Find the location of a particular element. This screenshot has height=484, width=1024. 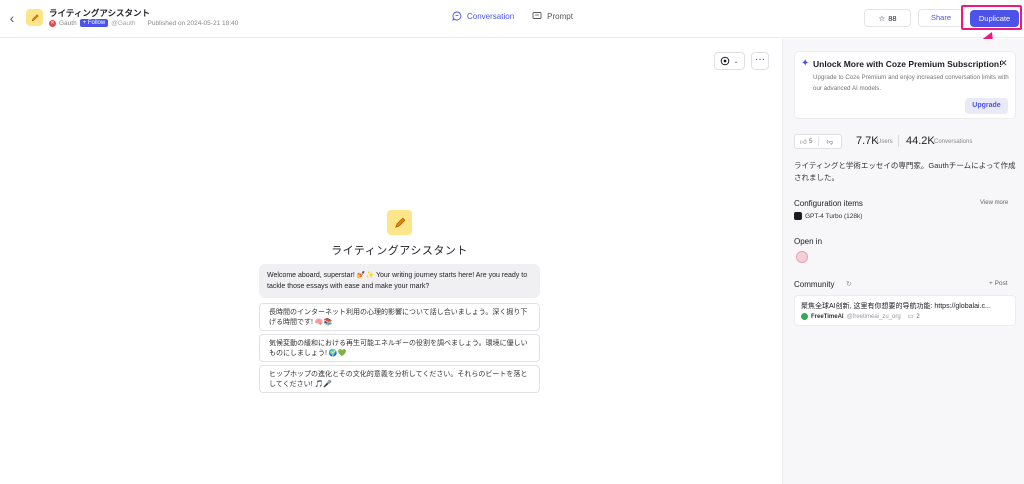

bot-avatar is located at coordinates (34, 17).